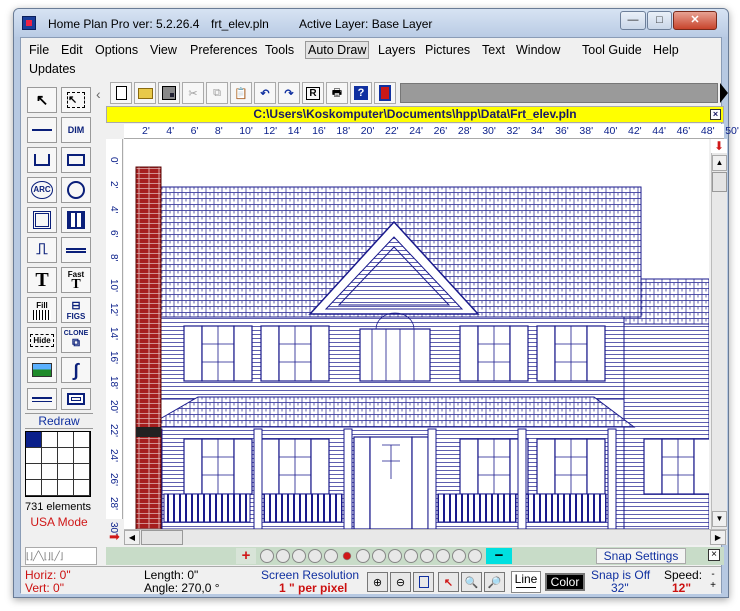 This screenshot has width=740, height=611. What do you see at coordinates (385, 93) in the screenshot?
I see `exit-button` at bounding box center [385, 93].